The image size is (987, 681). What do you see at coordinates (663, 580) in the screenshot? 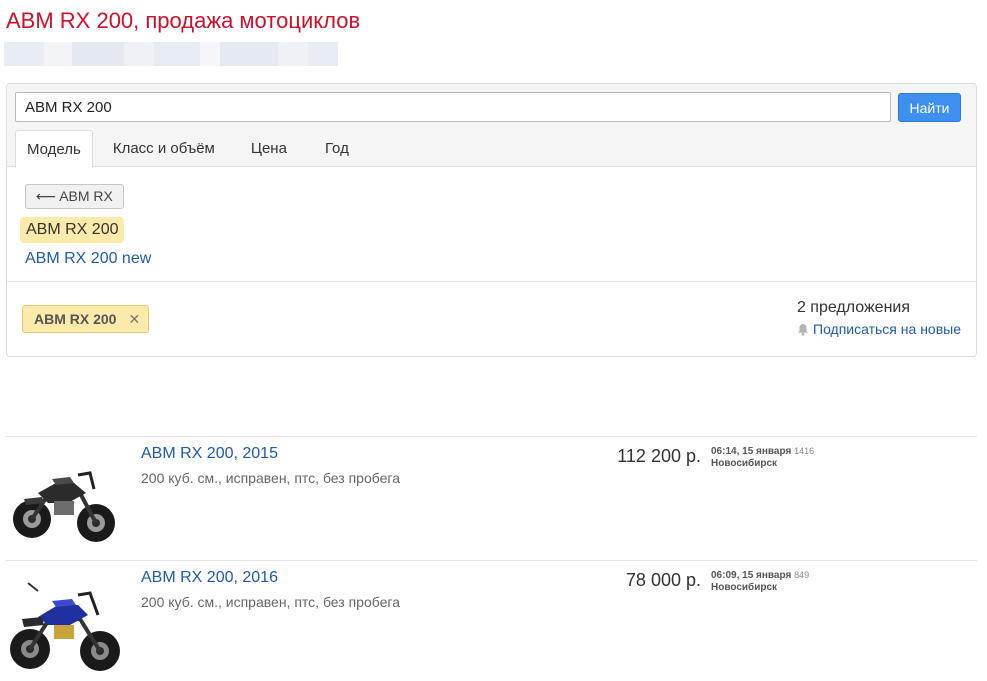
I see `listing-price: 78 000 р.` at bounding box center [663, 580].